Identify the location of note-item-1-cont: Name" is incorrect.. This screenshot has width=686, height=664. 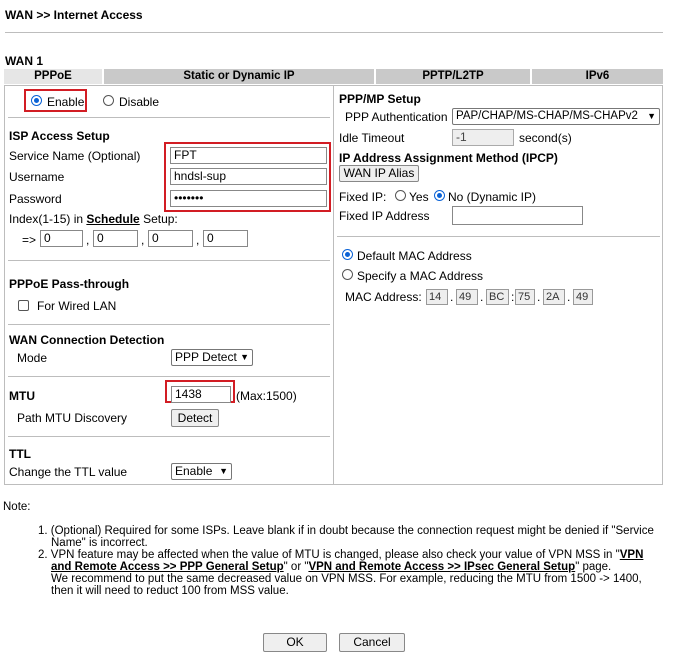
(99, 543).